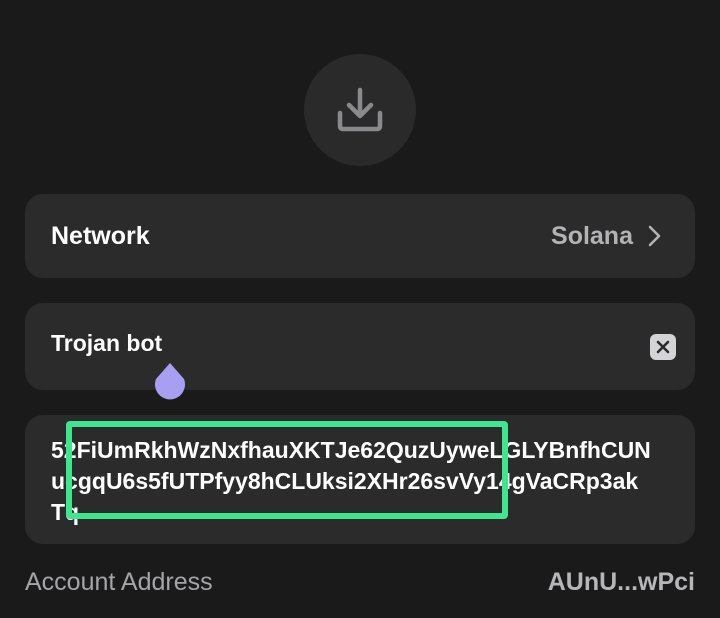  I want to click on chevron-right-icon, so click(654, 236).